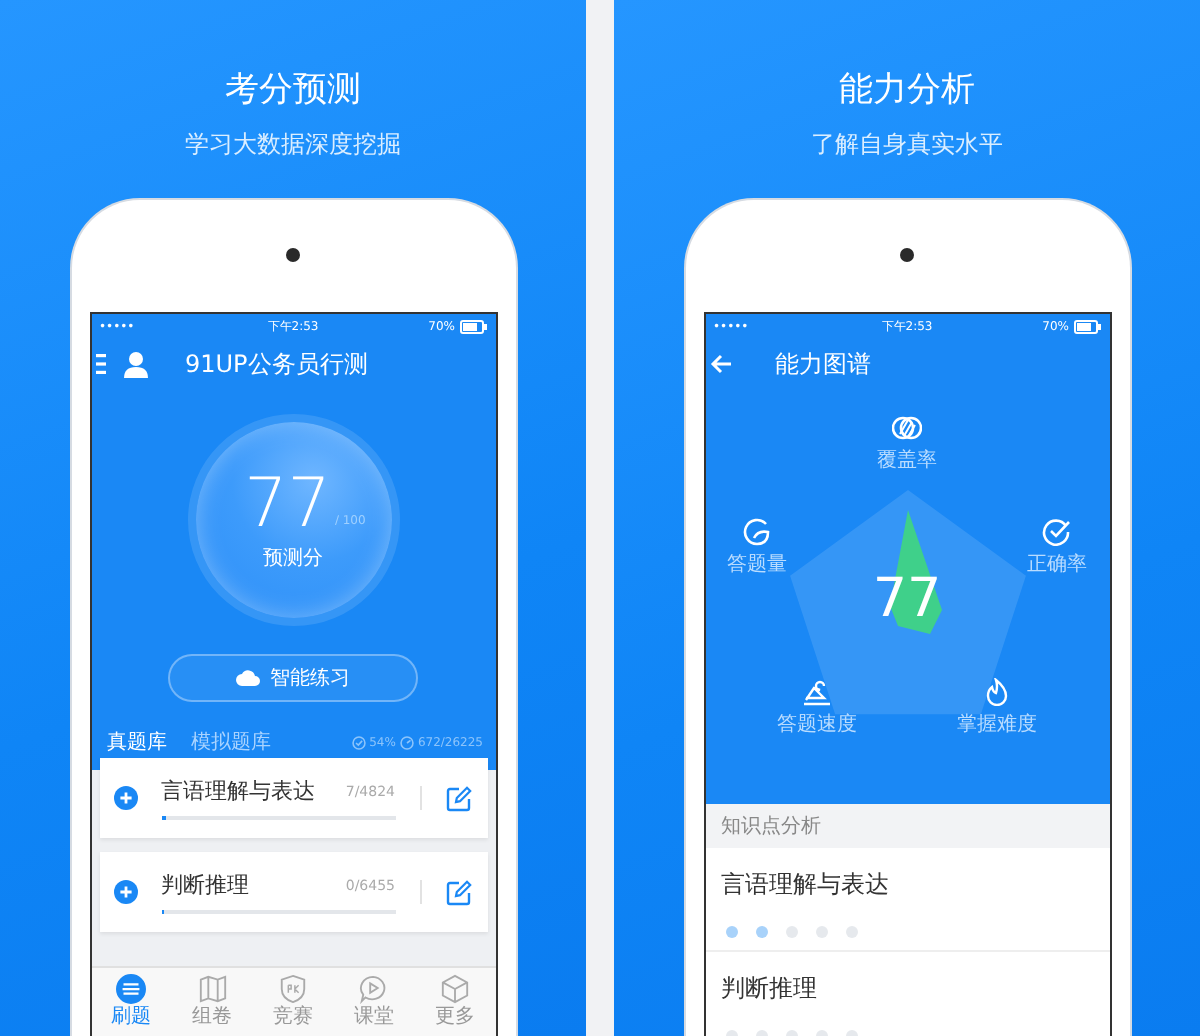  I want to click on panel-subtitle: 了解自身真实水平, so click(907, 145).